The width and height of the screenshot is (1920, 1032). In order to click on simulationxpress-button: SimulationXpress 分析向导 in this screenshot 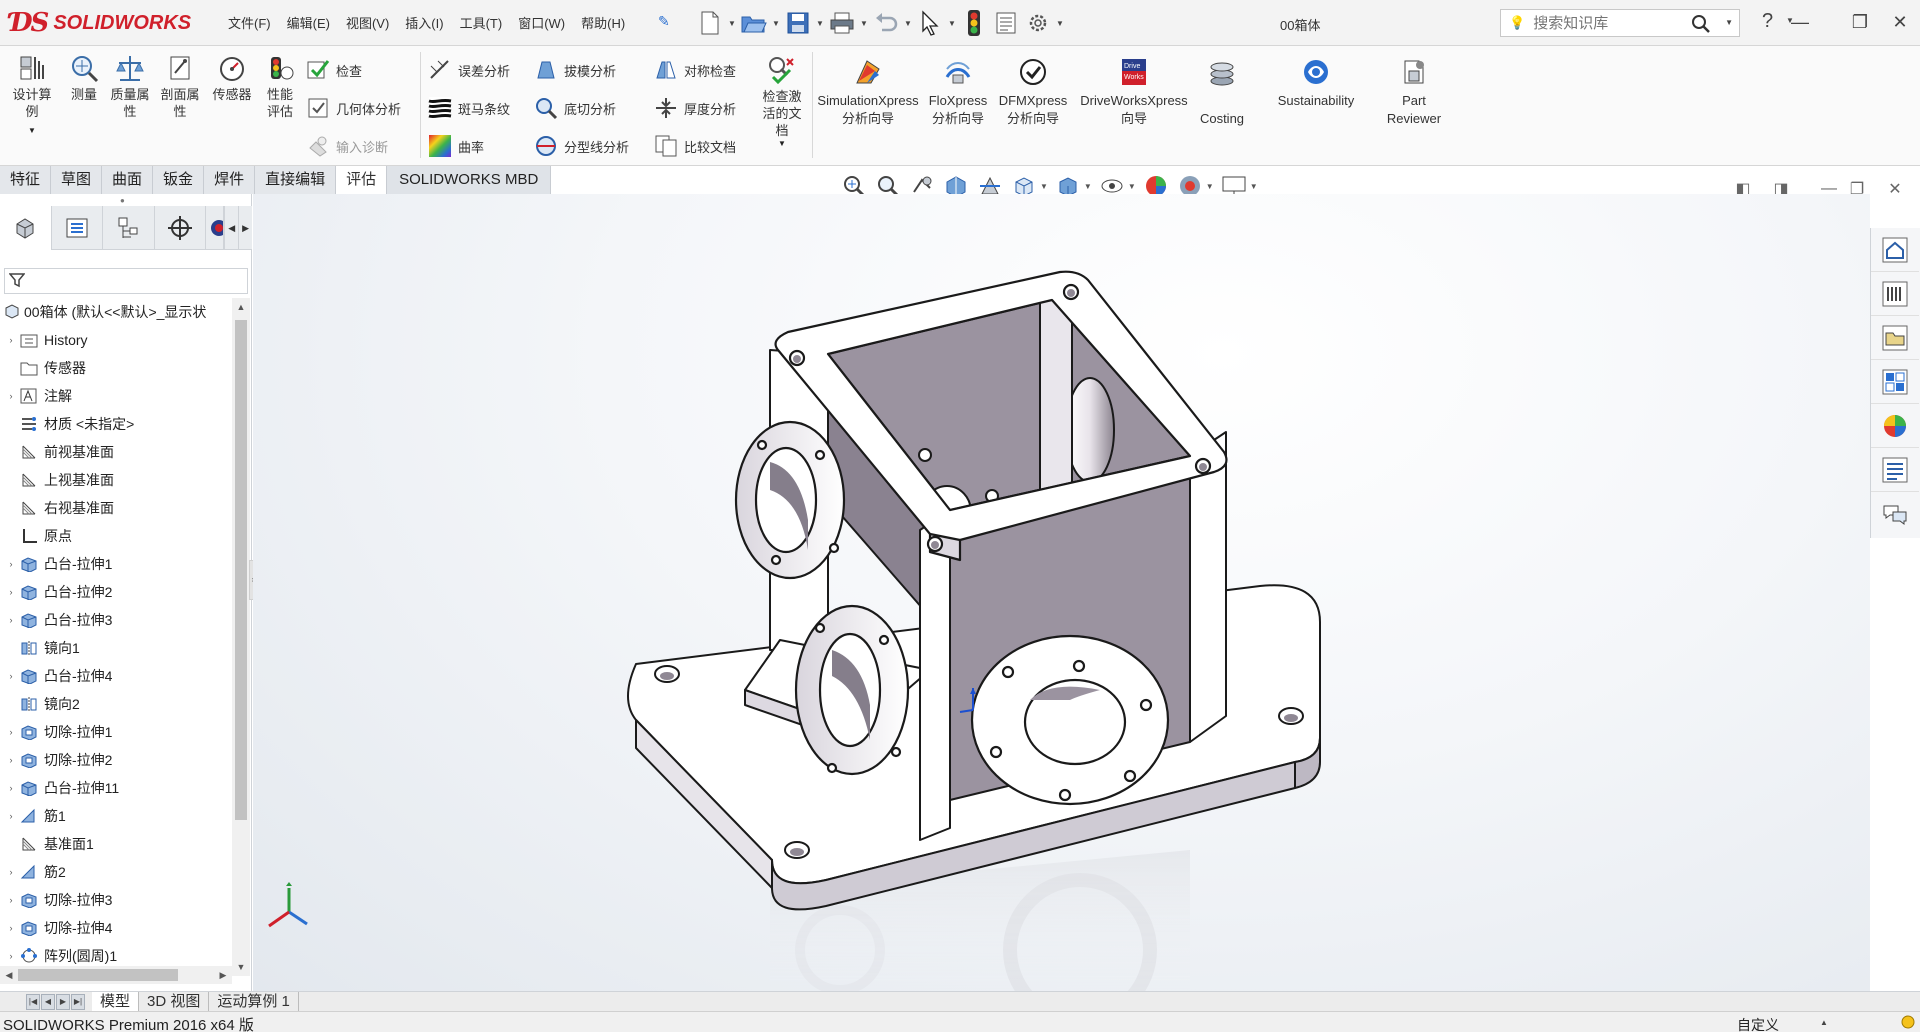, I will do `click(868, 92)`.